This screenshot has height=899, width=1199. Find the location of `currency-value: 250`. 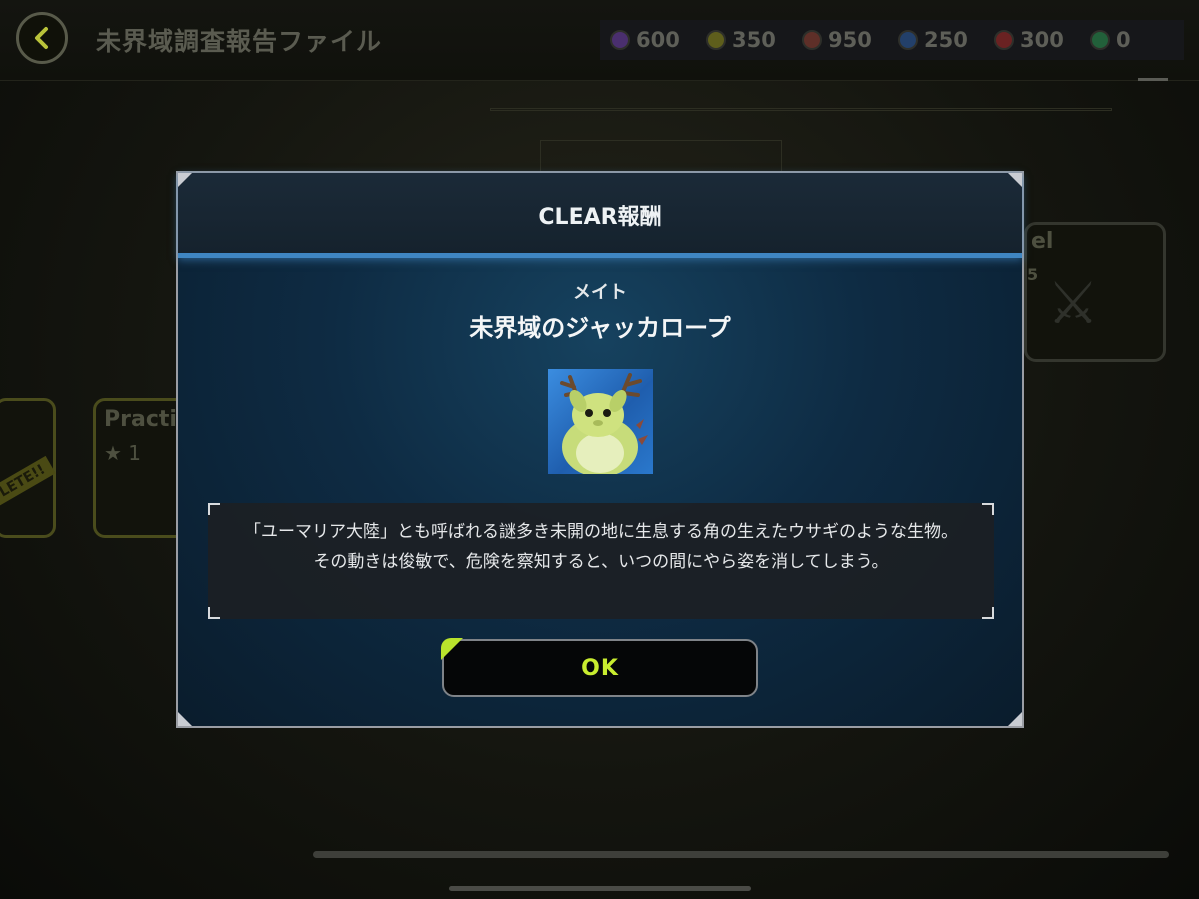

currency-value: 250 is located at coordinates (946, 40).